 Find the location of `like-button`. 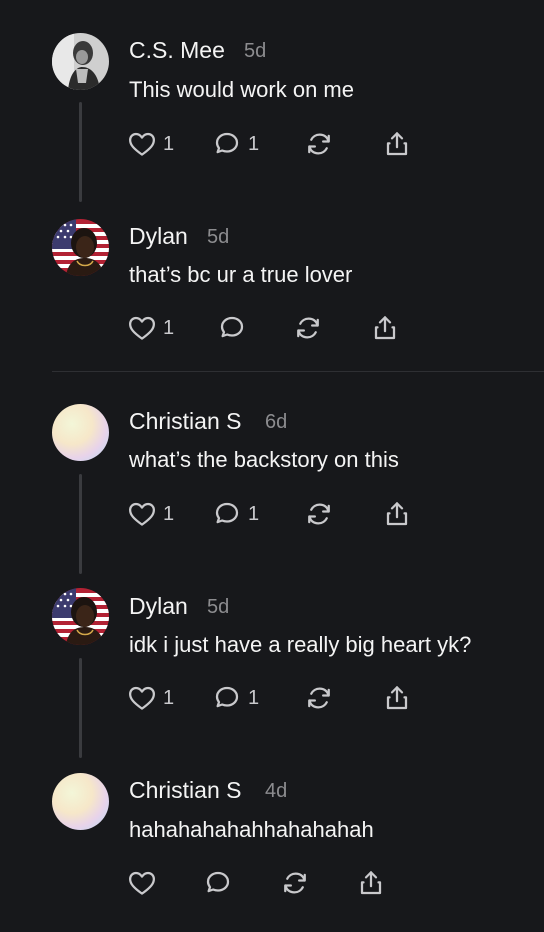

like-button is located at coordinates (142, 883).